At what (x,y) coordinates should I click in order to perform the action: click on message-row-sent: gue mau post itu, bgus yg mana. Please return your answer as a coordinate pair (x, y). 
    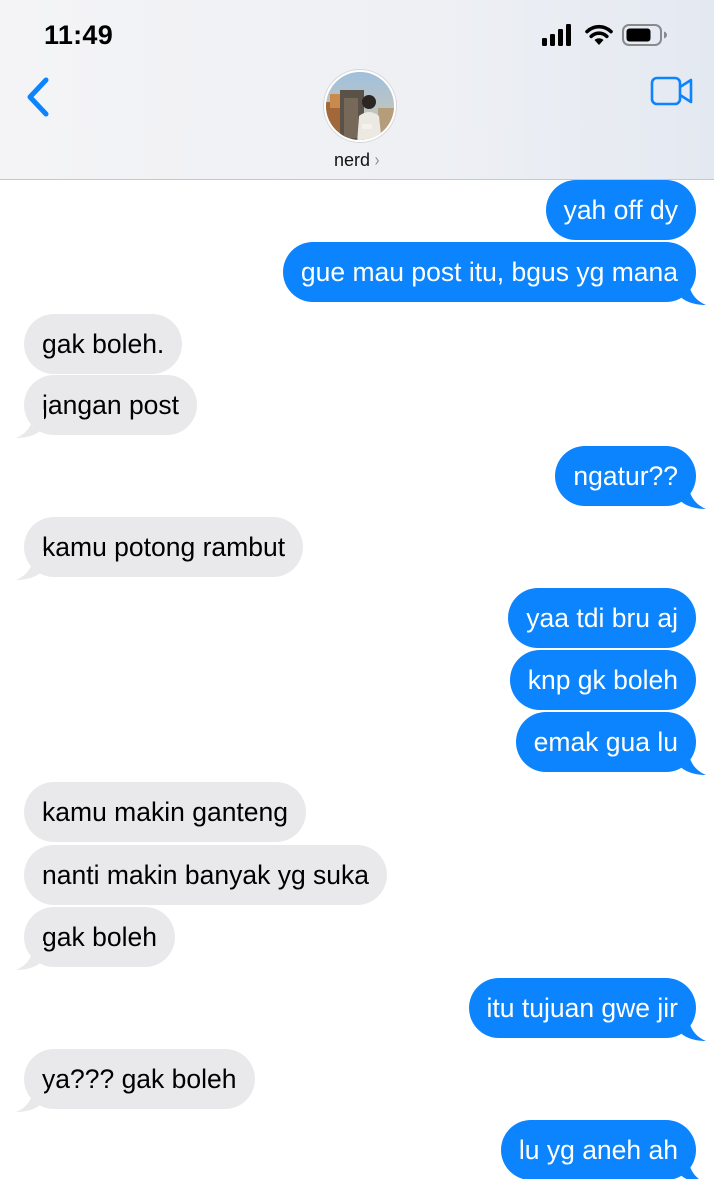
    Looking at the image, I should click on (357, 273).